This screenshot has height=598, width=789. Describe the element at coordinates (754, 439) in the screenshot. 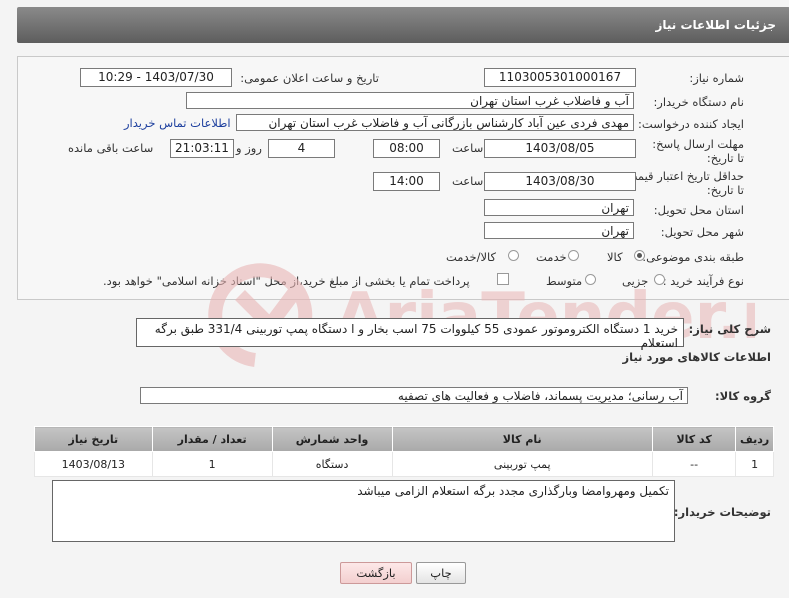

I see `table-header-cell: ردیف` at that location.